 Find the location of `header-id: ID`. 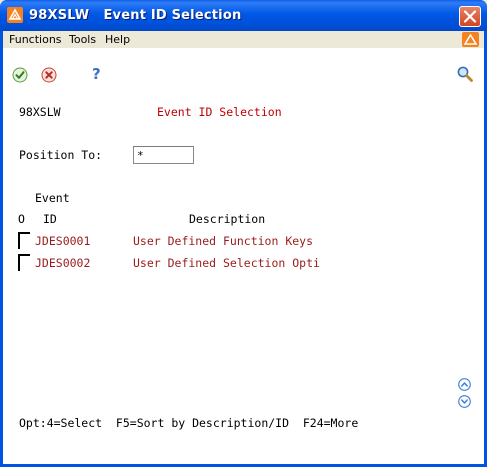

header-id: ID is located at coordinates (50, 219).